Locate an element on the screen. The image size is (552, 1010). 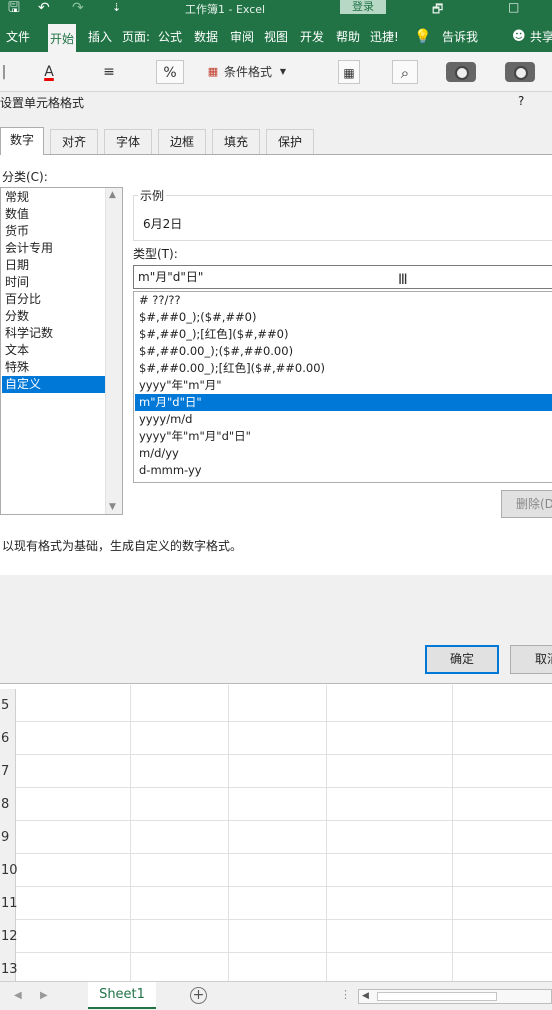
category-item: 常规 is located at coordinates (53, 197).